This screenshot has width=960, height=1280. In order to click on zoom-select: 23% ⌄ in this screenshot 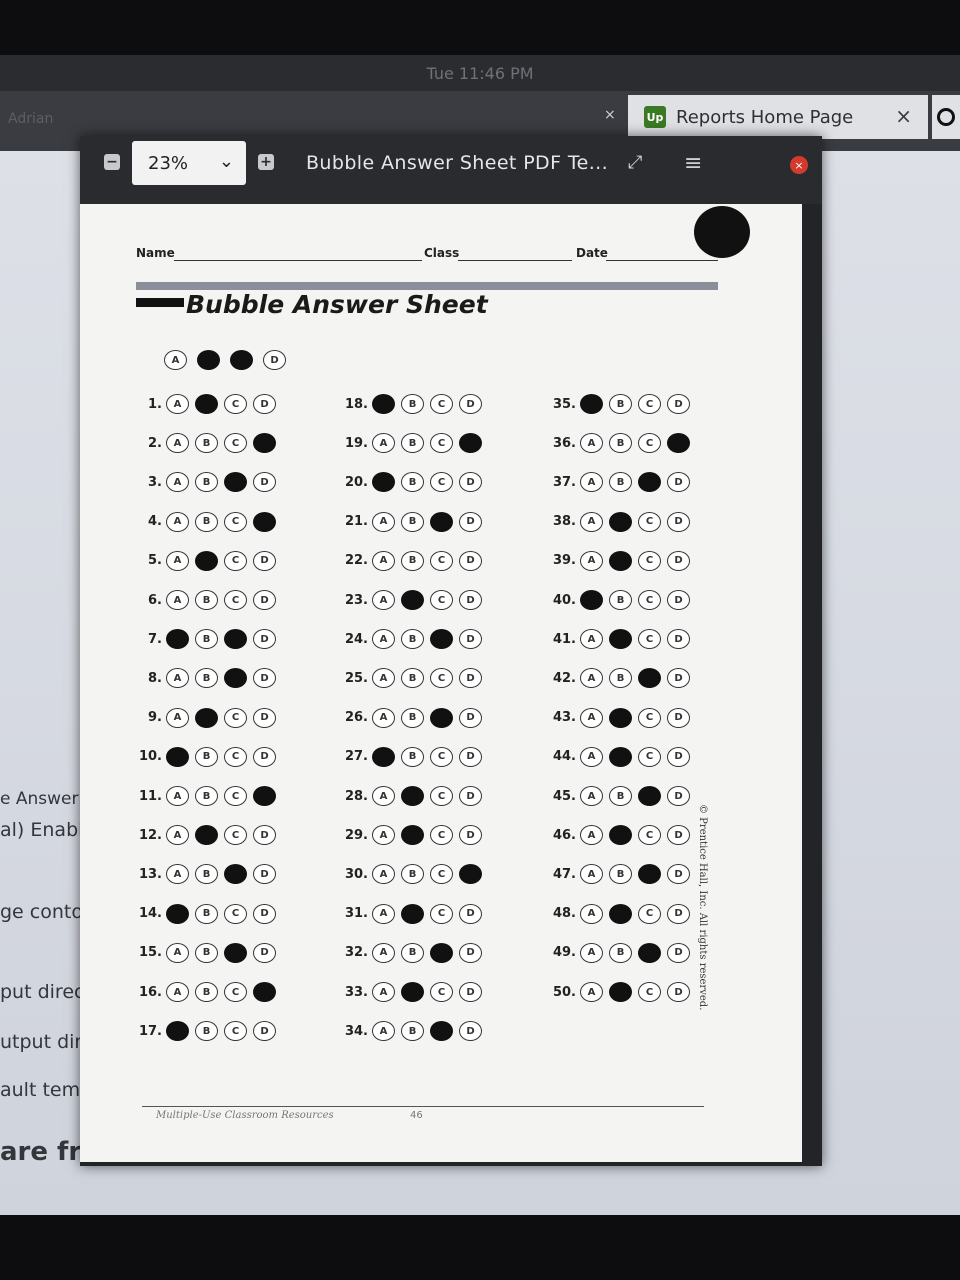, I will do `click(189, 163)`.